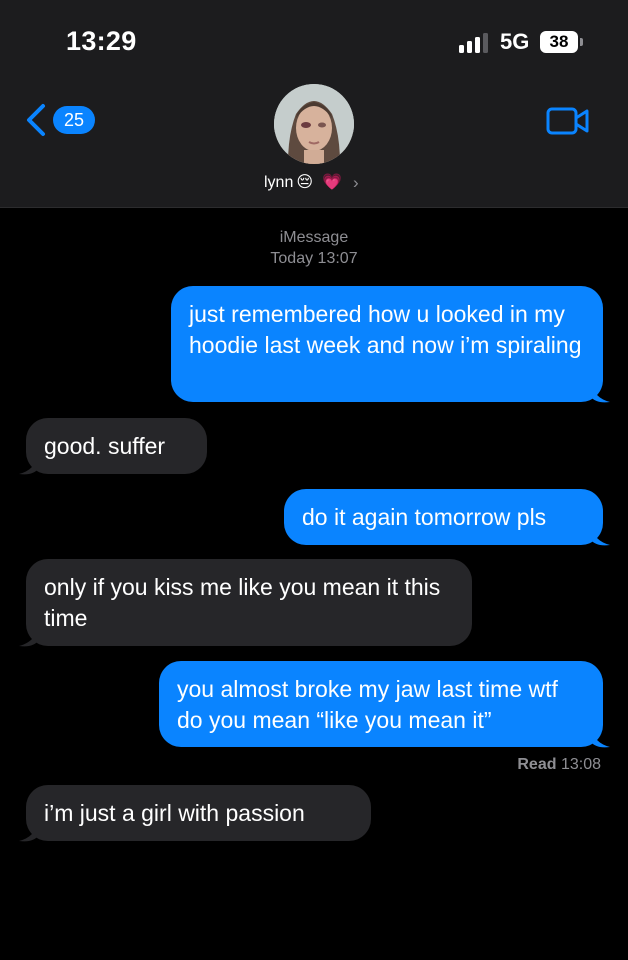  I want to click on read-time: 13:08, so click(580, 764).